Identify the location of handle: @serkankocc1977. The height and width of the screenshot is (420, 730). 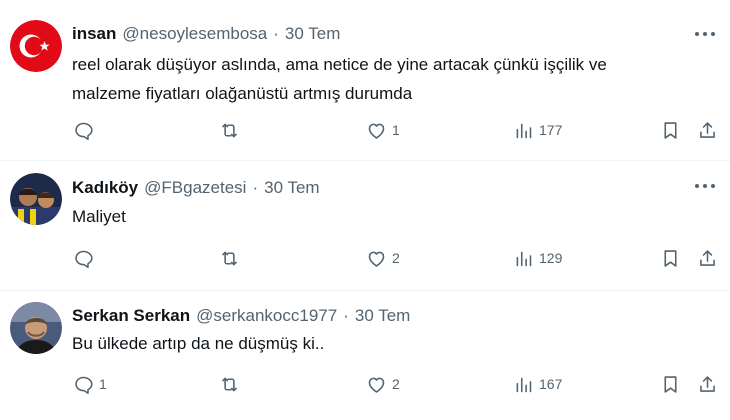
(266, 316).